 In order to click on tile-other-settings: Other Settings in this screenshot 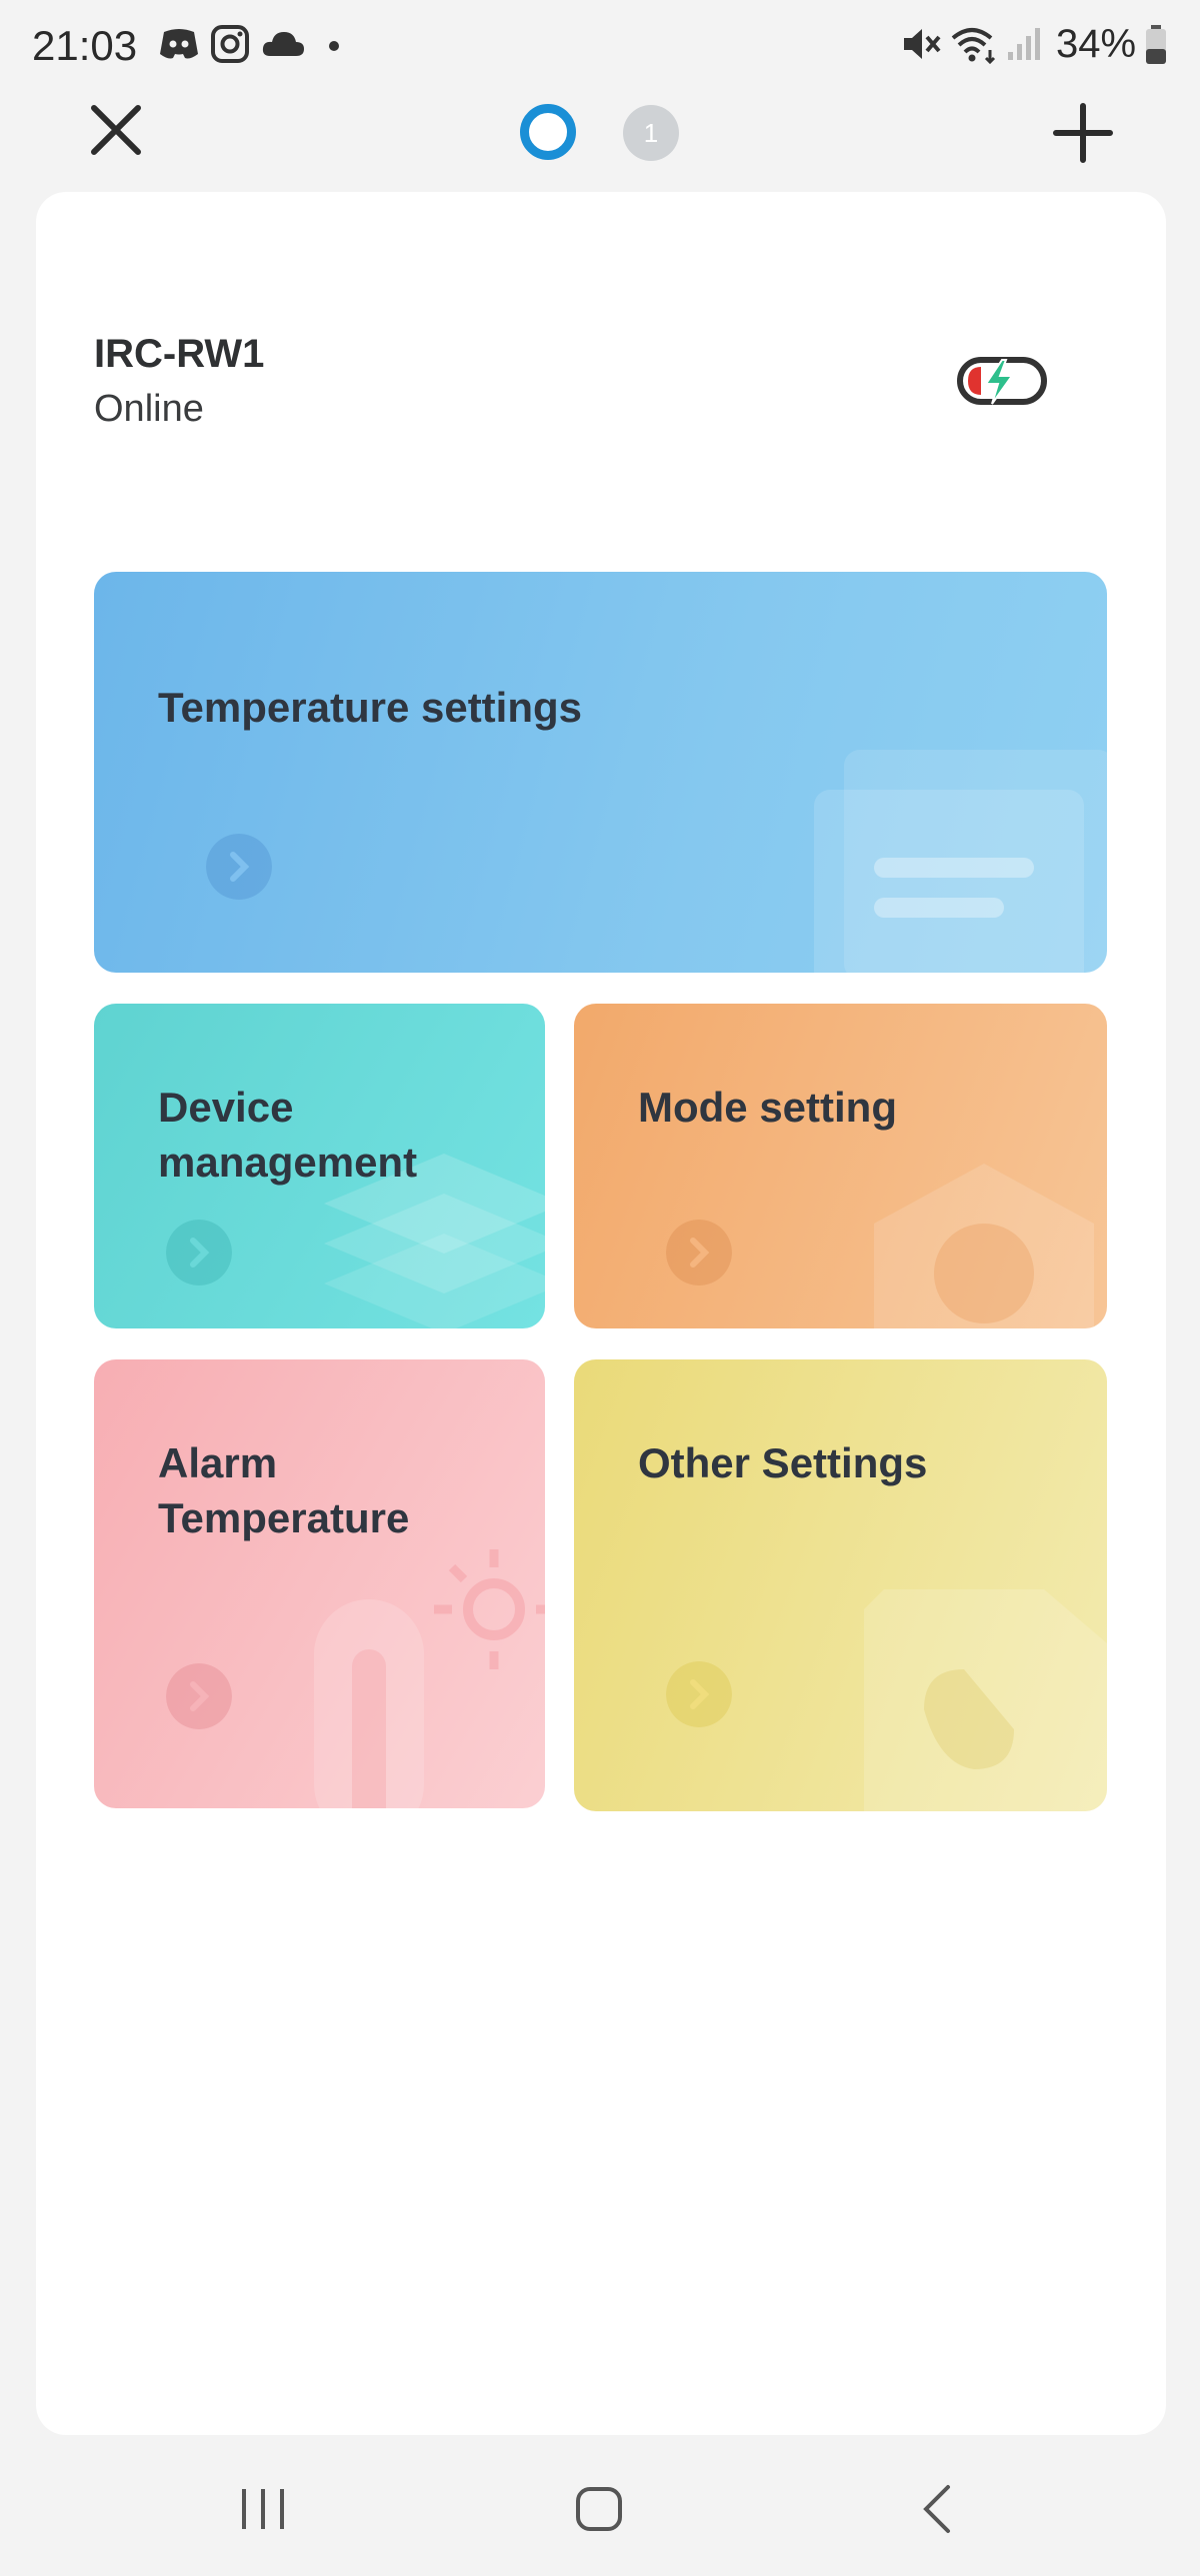, I will do `click(840, 1585)`.